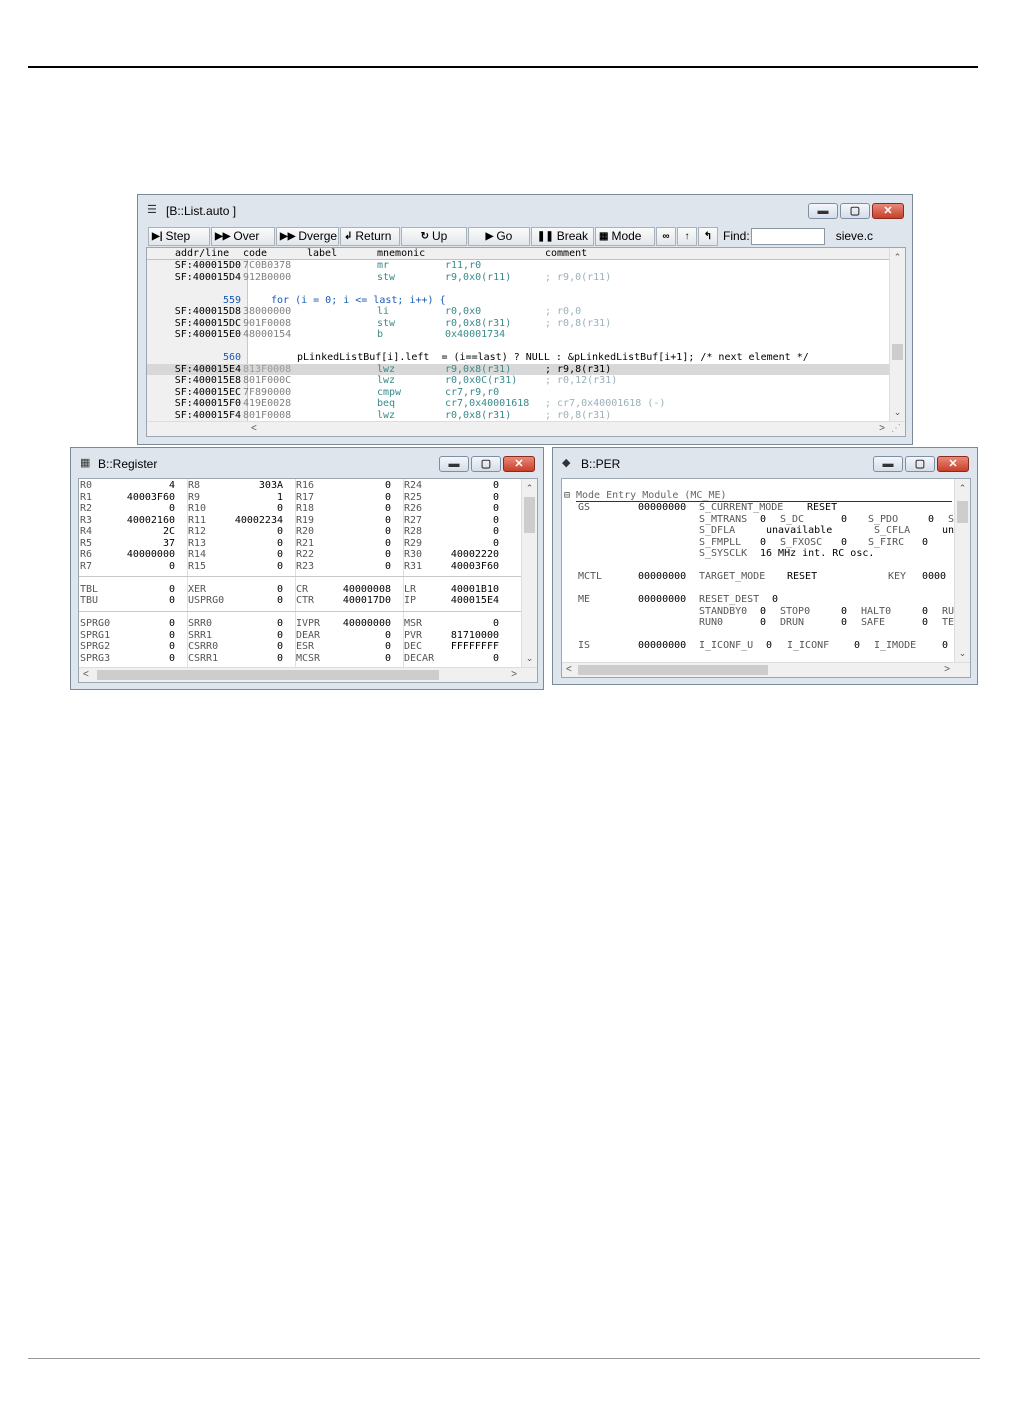 This screenshot has height=1418, width=1020. What do you see at coordinates (529, 573) in the screenshot?
I see `register-vertical-scrollbar: ⌃ ⌄` at bounding box center [529, 573].